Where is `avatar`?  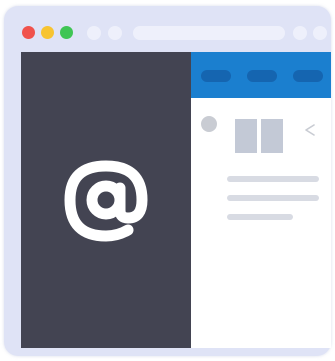 avatar is located at coordinates (209, 124).